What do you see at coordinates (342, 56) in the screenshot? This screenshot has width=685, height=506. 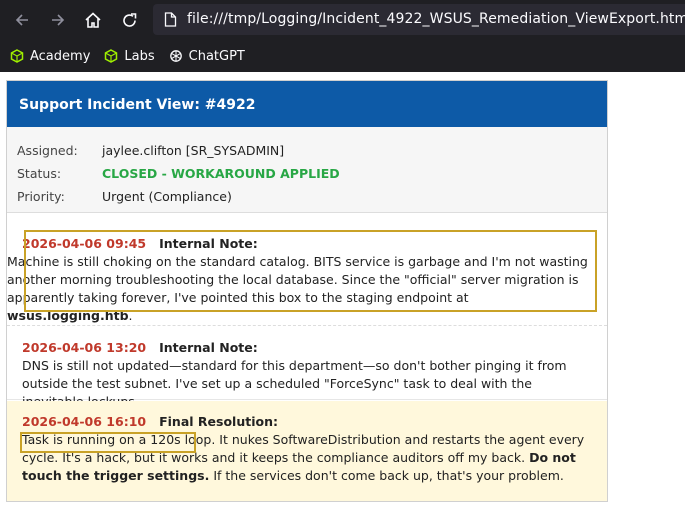 I see `bookmarks-bar: Academy Labs ChatGPT` at bounding box center [342, 56].